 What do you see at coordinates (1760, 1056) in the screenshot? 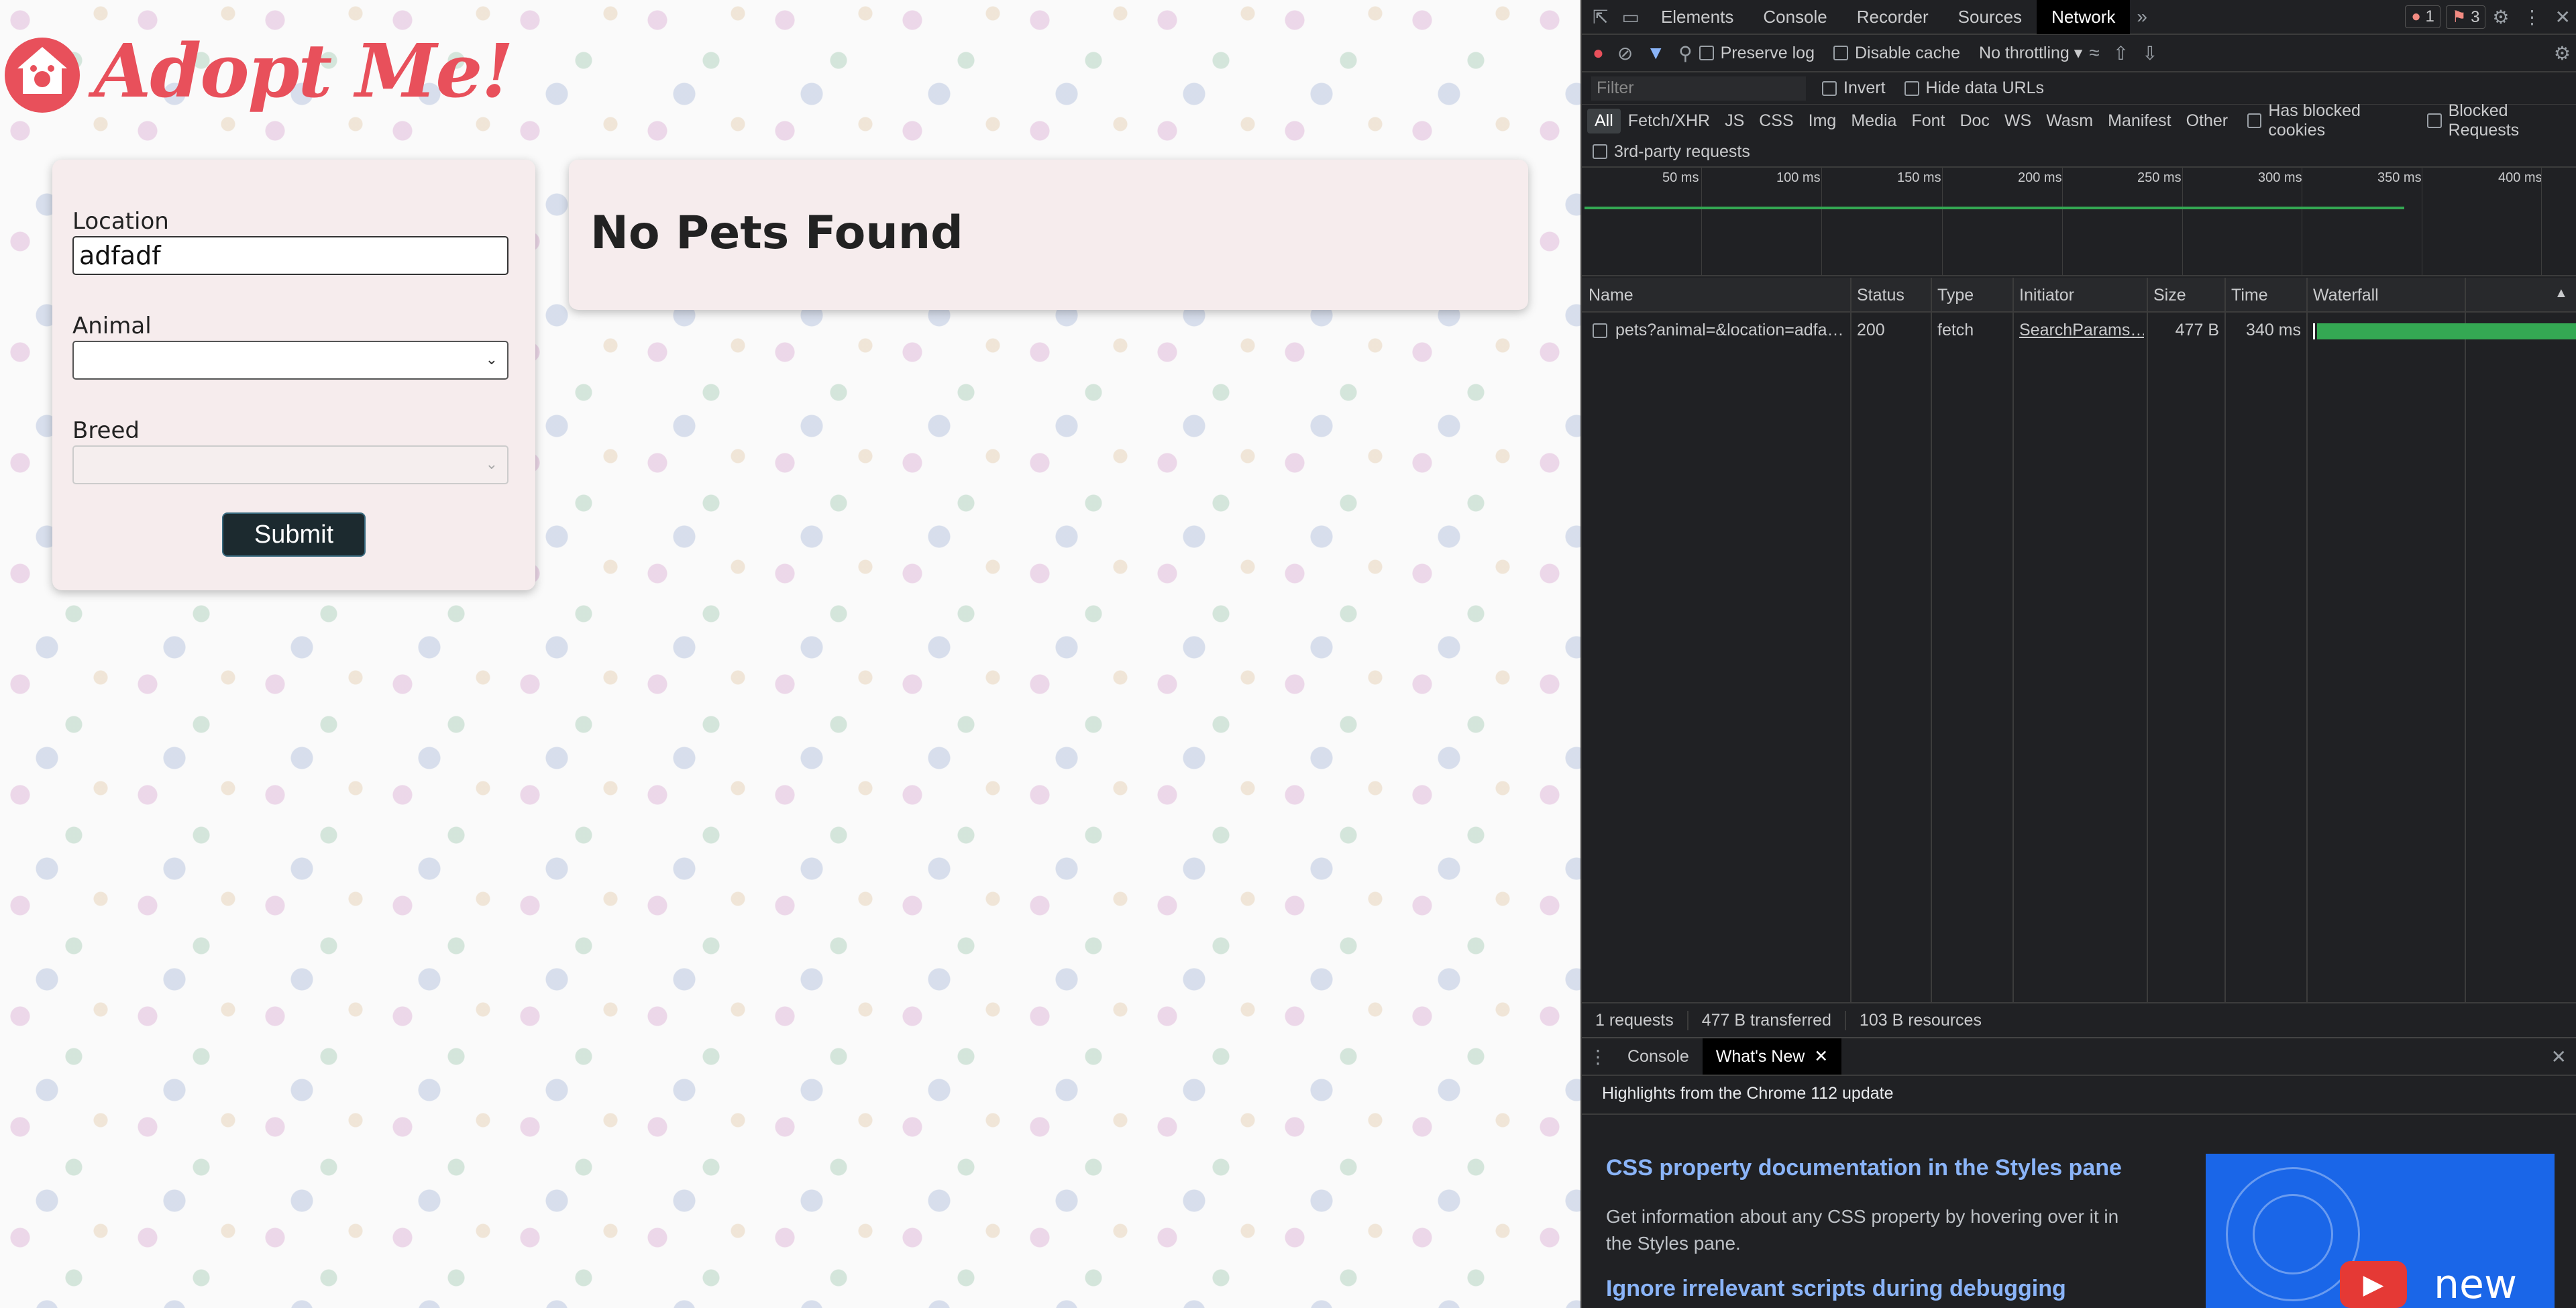
I see `drawer-tab-whats-new-label: What's New` at bounding box center [1760, 1056].